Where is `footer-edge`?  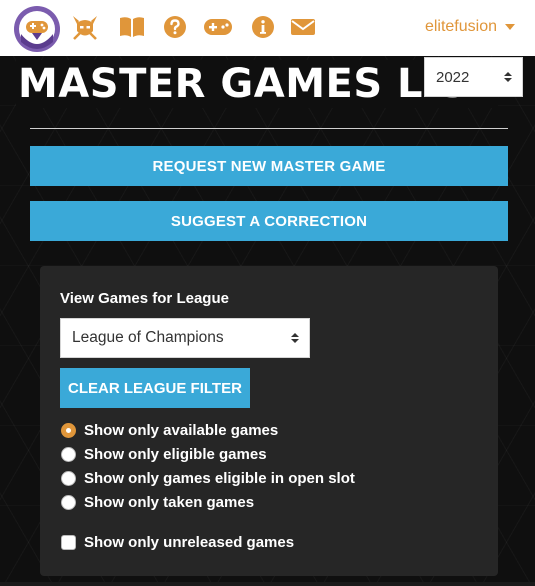 footer-edge is located at coordinates (267, 584).